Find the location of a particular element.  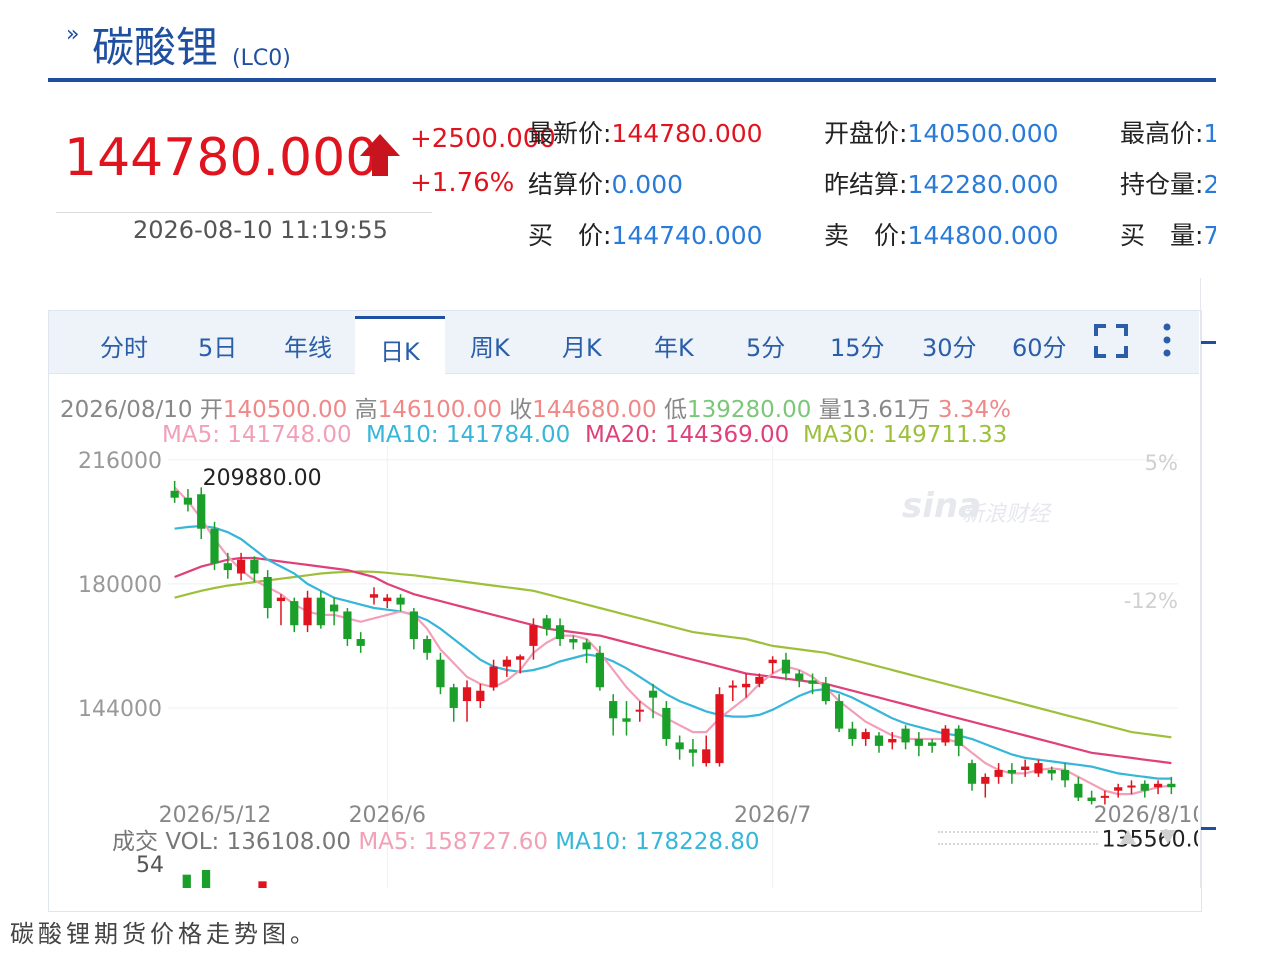

fullscreen-icon is located at coordinates (1111, 341).